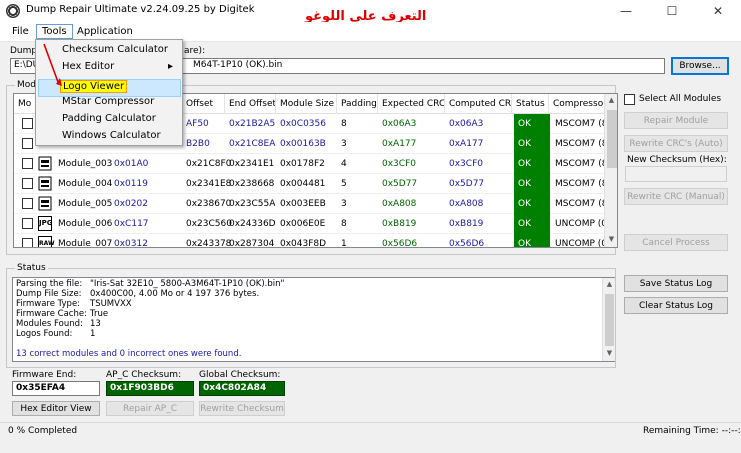  What do you see at coordinates (370, 422) in the screenshot?
I see `statusbar-divider` at bounding box center [370, 422].